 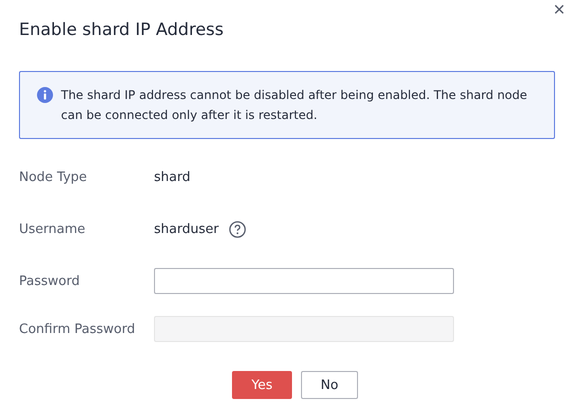 I want to click on field-label: Node Type, so click(x=53, y=177).